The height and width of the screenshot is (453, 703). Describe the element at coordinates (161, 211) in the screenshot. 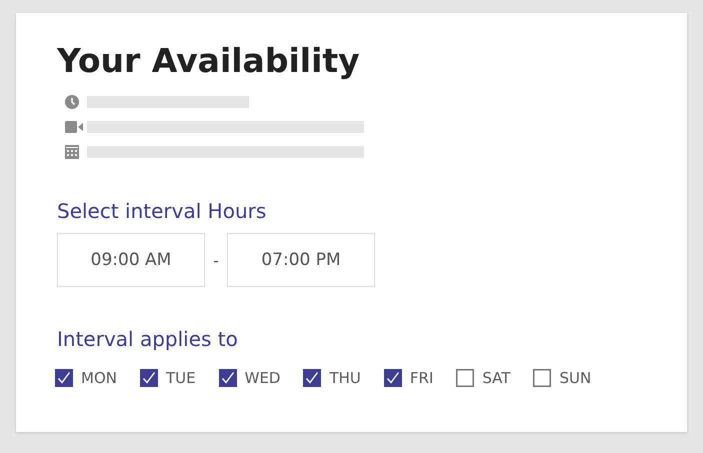

I see `section-heading: Select interval Hours` at that location.